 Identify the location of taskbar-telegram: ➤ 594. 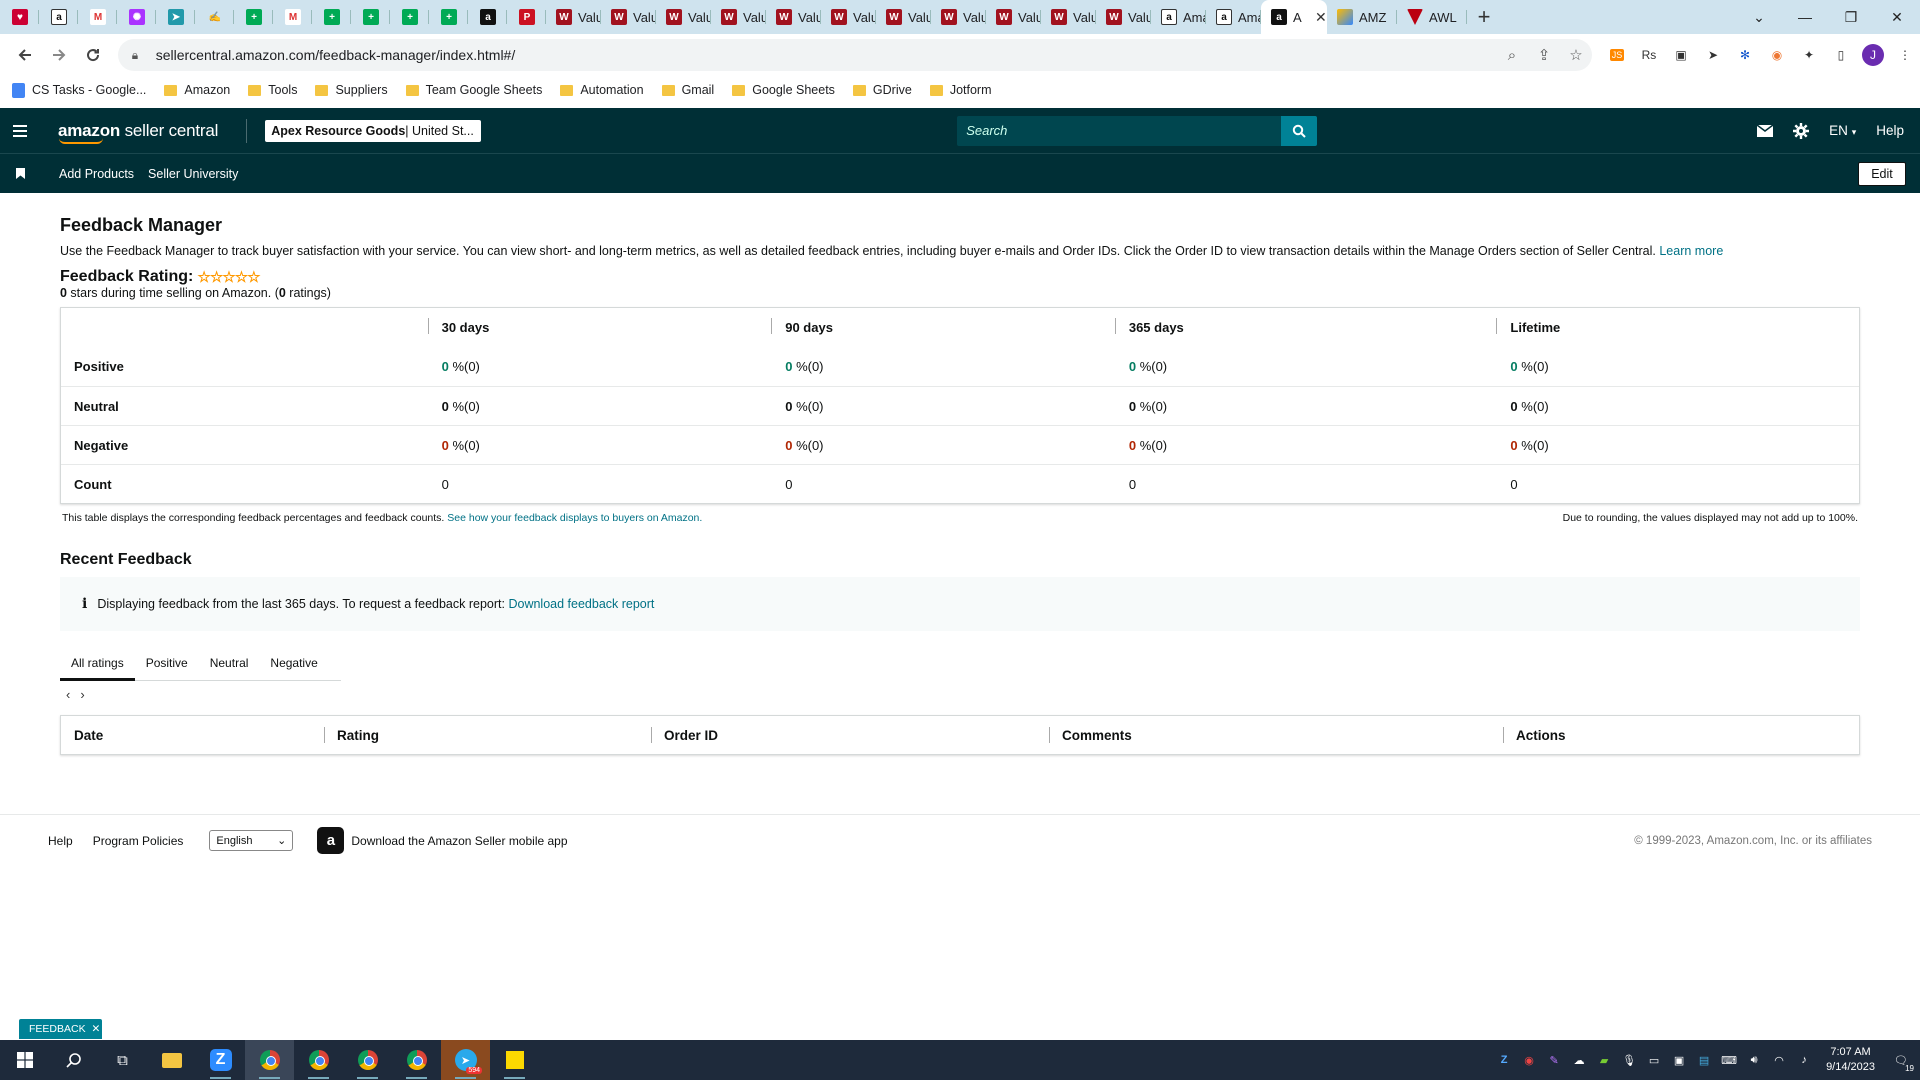
(465, 1060).